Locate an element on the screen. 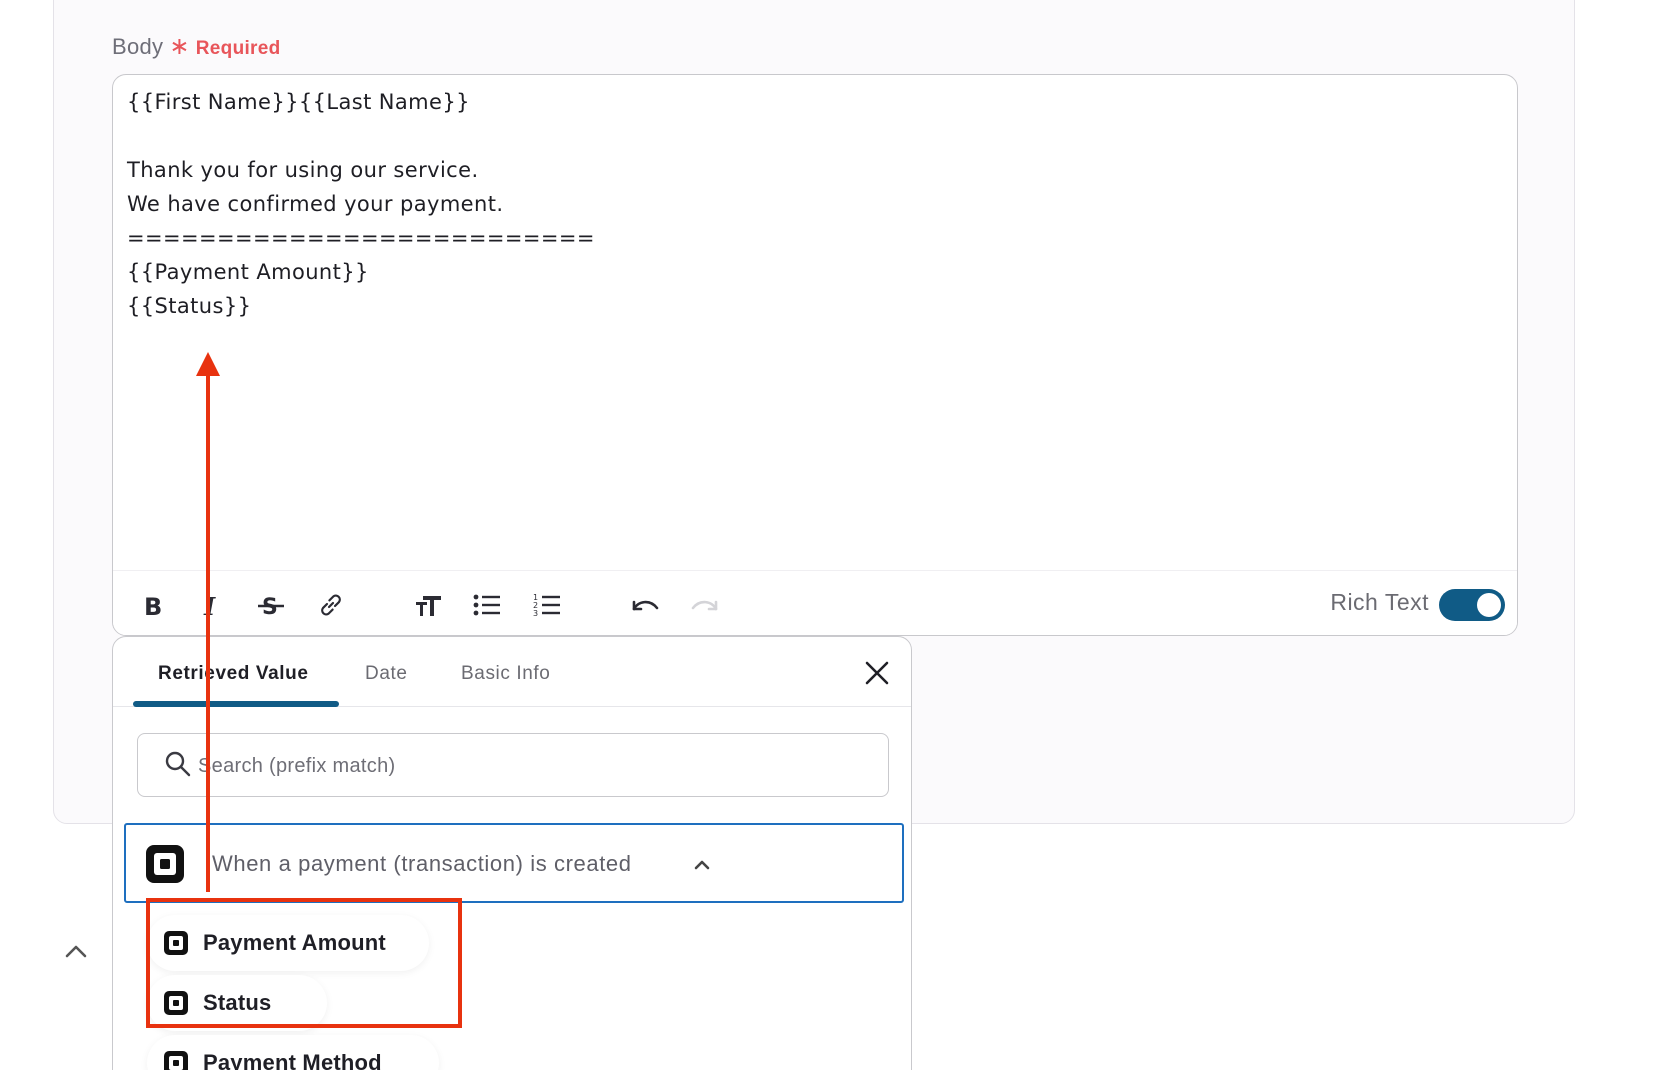 The image size is (1656, 1070). search-field is located at coordinates (513, 765).